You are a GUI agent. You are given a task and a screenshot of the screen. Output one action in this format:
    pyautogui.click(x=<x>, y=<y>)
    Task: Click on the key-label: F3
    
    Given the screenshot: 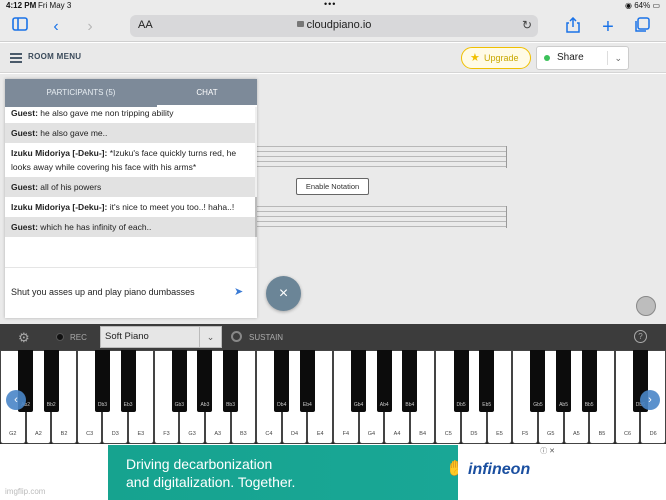 What is the action you would take?
    pyautogui.click(x=166, y=434)
    